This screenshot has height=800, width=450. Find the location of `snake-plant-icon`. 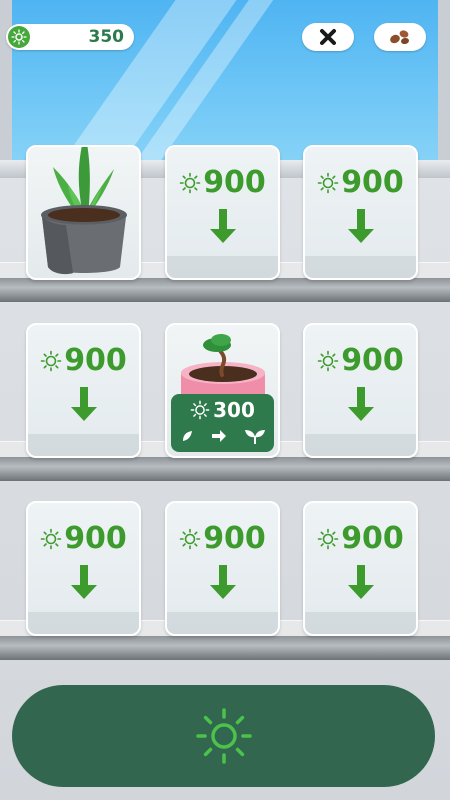

snake-plant-icon is located at coordinates (84, 211).